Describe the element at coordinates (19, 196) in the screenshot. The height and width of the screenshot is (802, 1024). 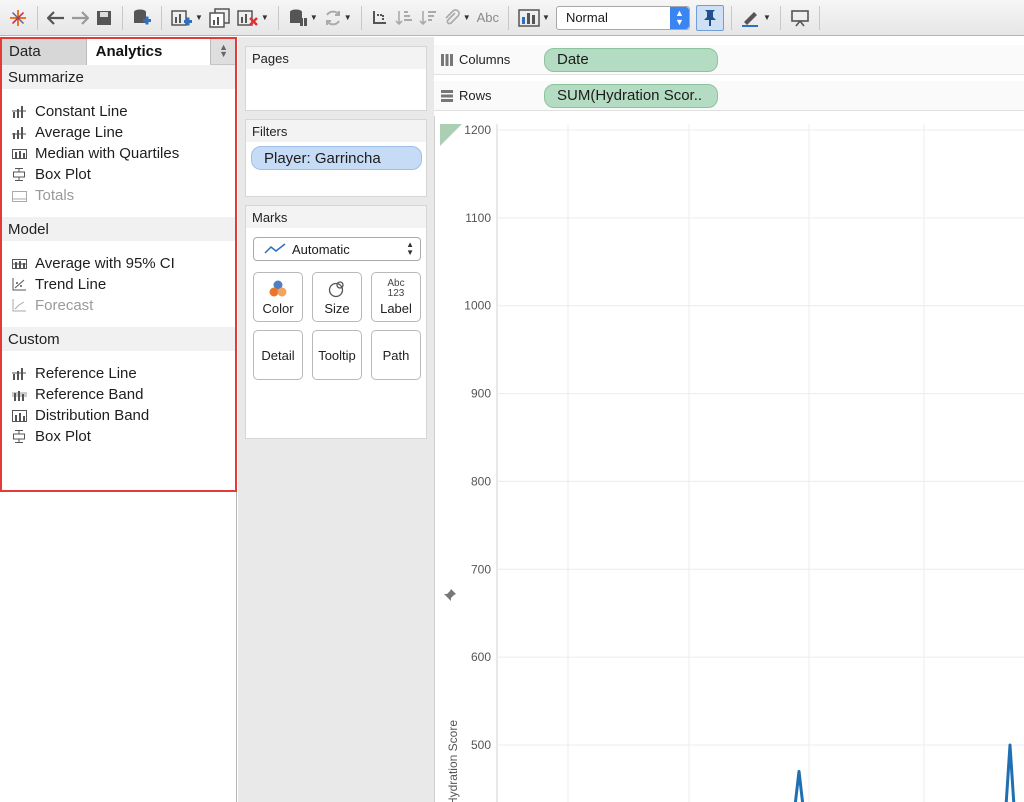
I see `totals-icon` at that location.